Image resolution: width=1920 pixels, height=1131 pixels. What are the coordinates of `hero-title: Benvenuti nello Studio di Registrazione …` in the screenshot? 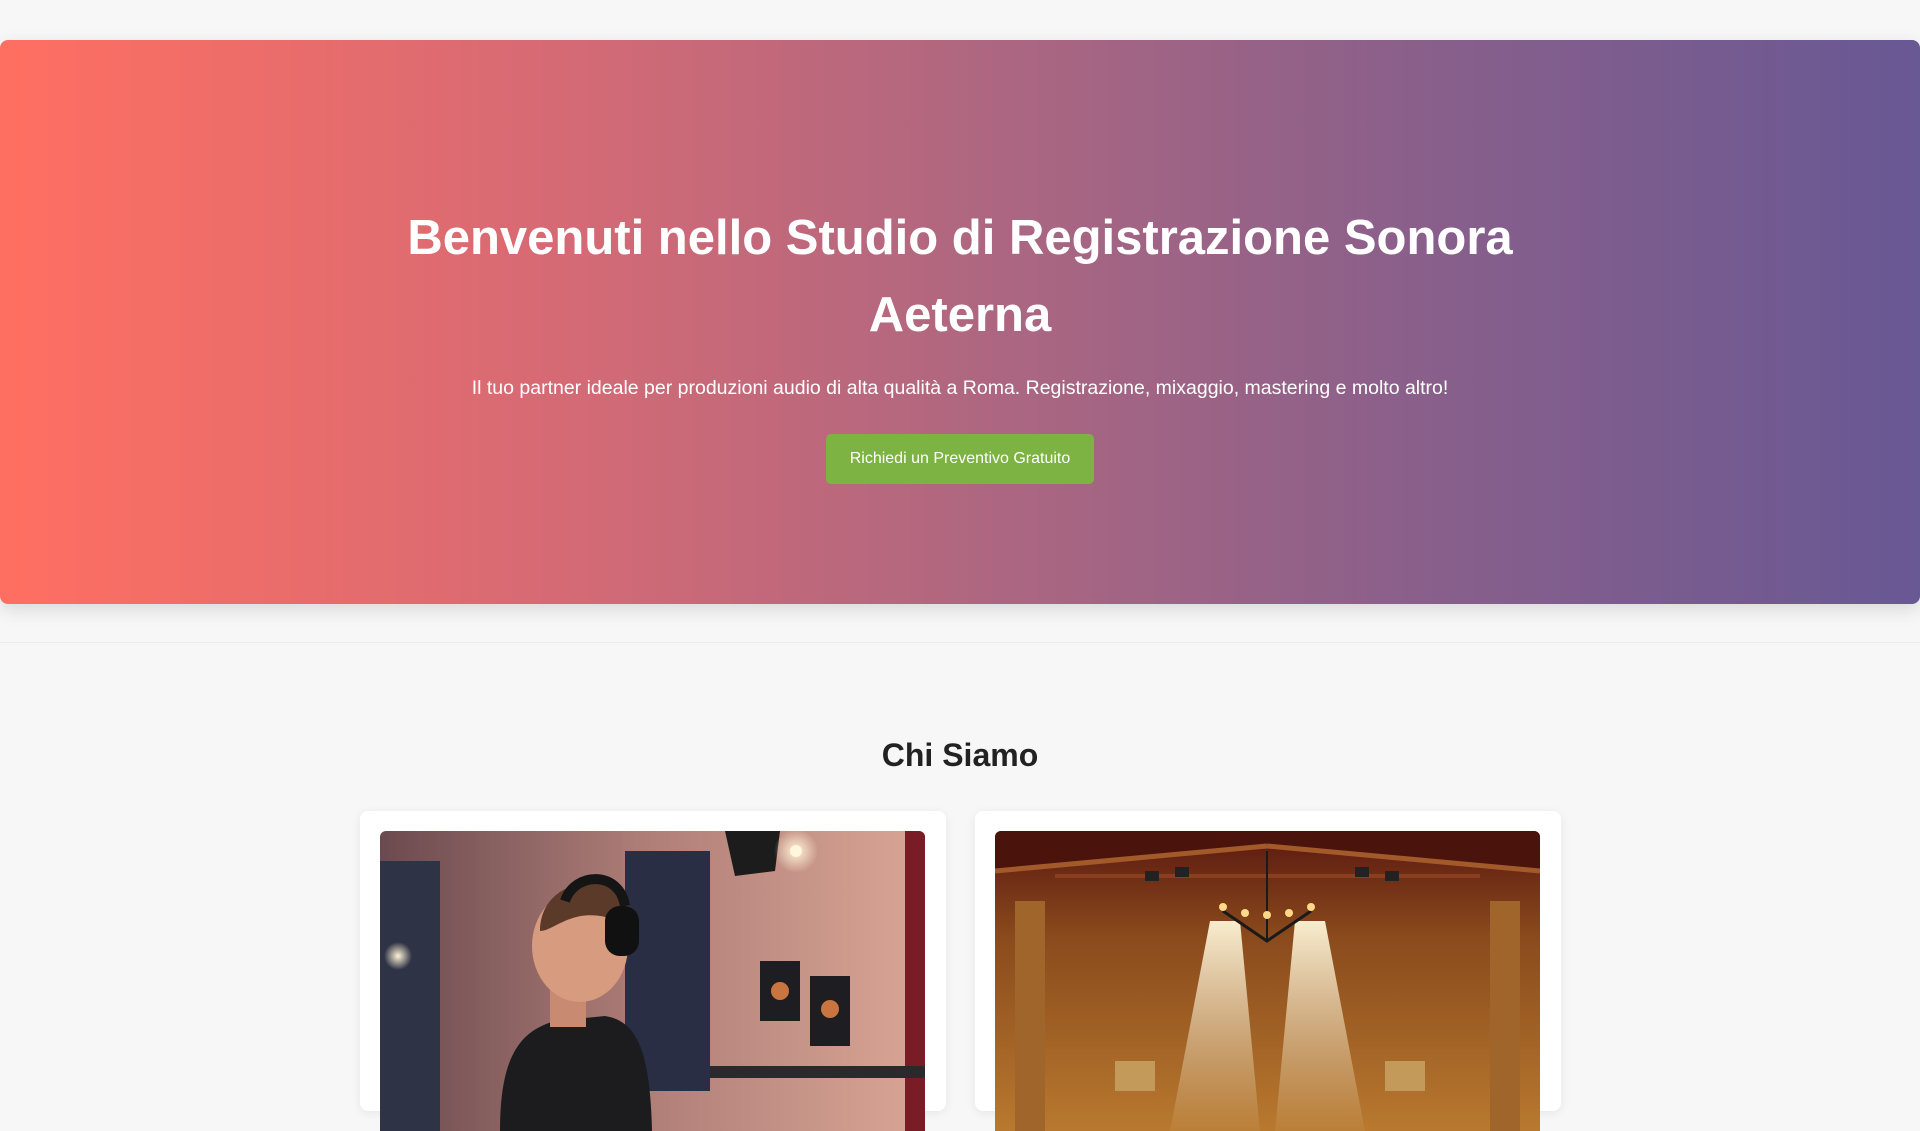 It's located at (960, 276).